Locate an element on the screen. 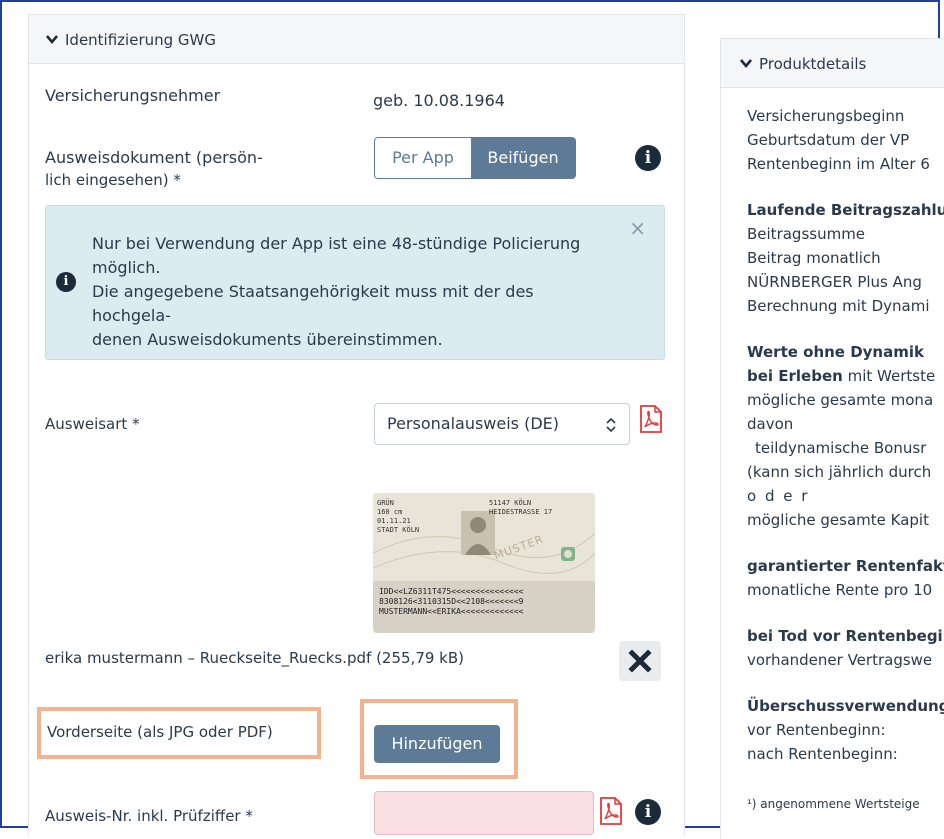 The height and width of the screenshot is (839, 944). detail-line: (kann sich jährlich durch is located at coordinates (839, 472).